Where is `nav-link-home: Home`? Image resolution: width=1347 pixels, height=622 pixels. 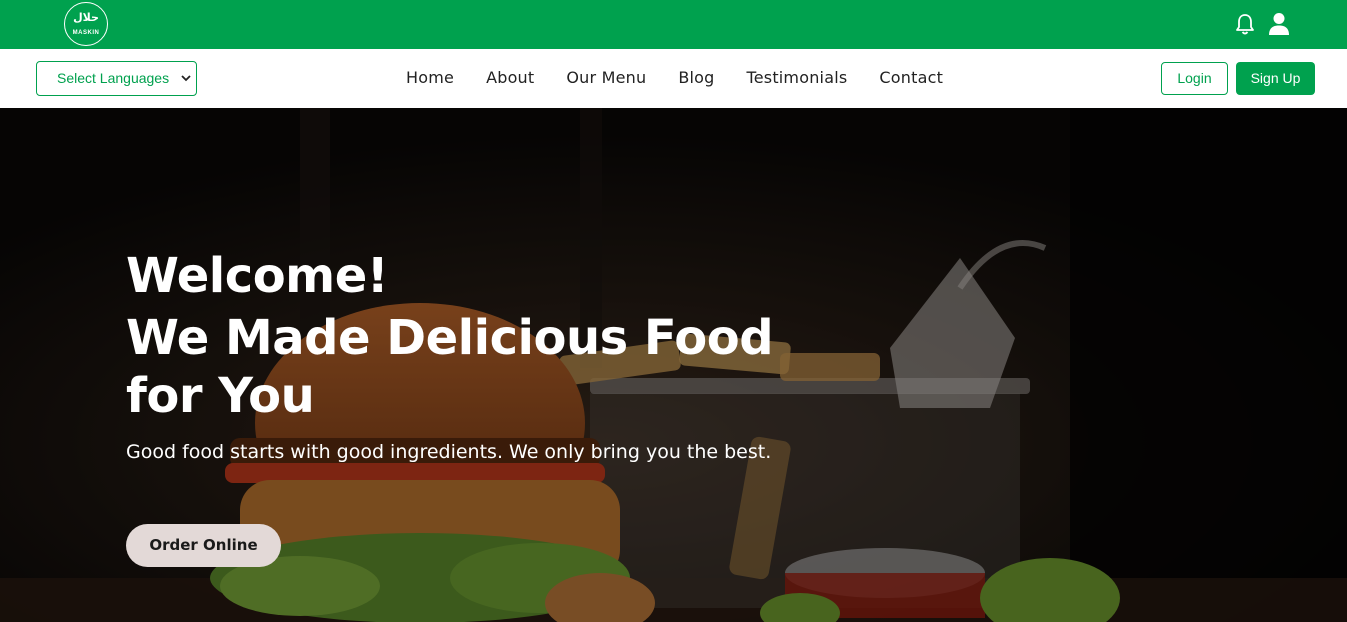
nav-link-home: Home is located at coordinates (430, 78).